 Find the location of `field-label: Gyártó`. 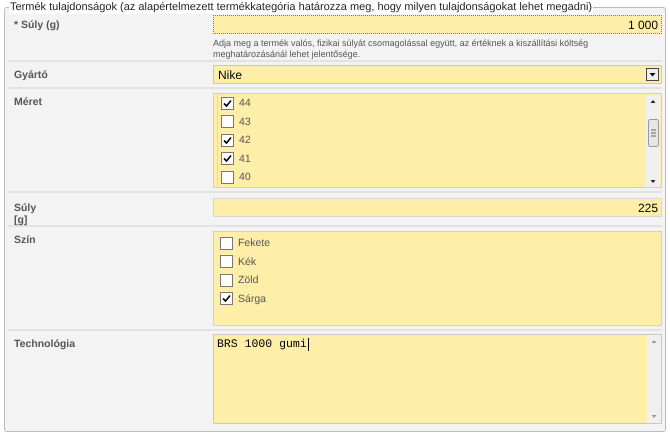

field-label: Gyártó is located at coordinates (31, 75).